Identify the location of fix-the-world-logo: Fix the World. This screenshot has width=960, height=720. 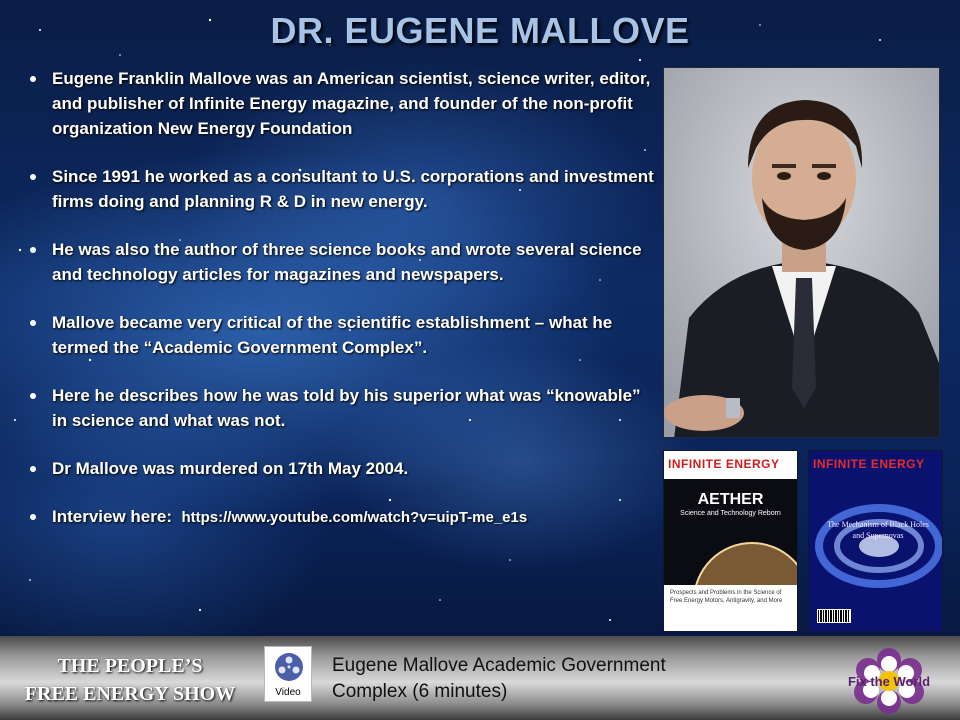
(889, 681).